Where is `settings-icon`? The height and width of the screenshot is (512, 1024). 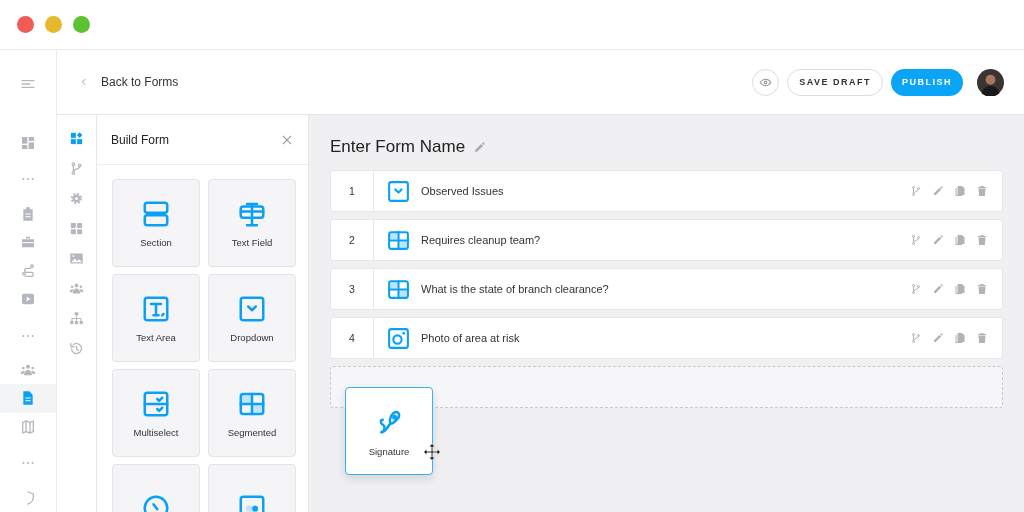 settings-icon is located at coordinates (76, 198).